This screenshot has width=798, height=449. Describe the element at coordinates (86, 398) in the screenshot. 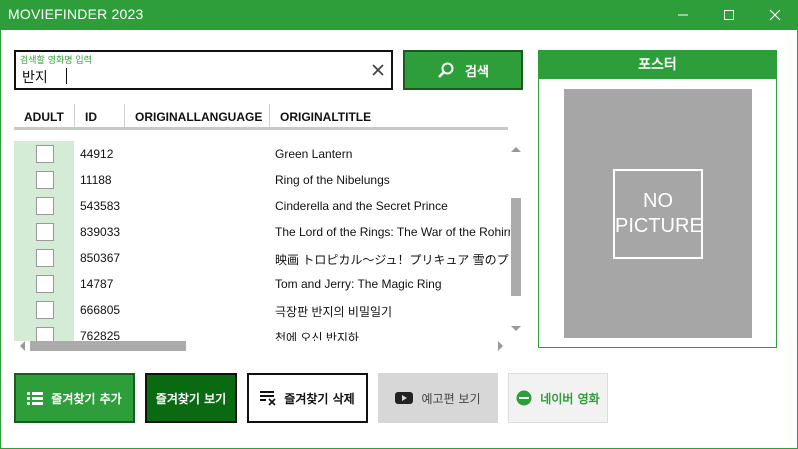

I see `add-favorite-label: 즐겨찾기 추가` at that location.